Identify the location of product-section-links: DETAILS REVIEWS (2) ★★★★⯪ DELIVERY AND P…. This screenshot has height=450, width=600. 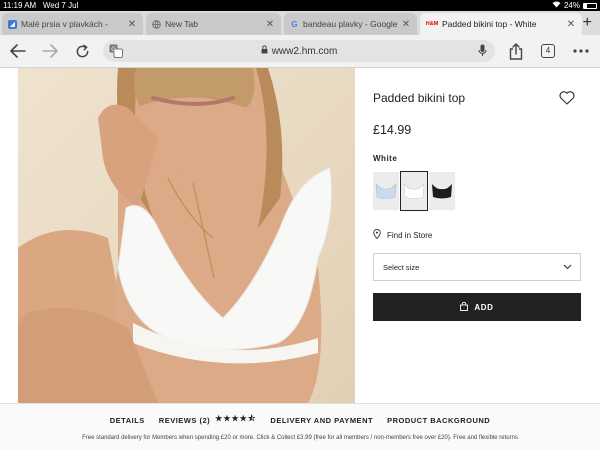
(300, 420).